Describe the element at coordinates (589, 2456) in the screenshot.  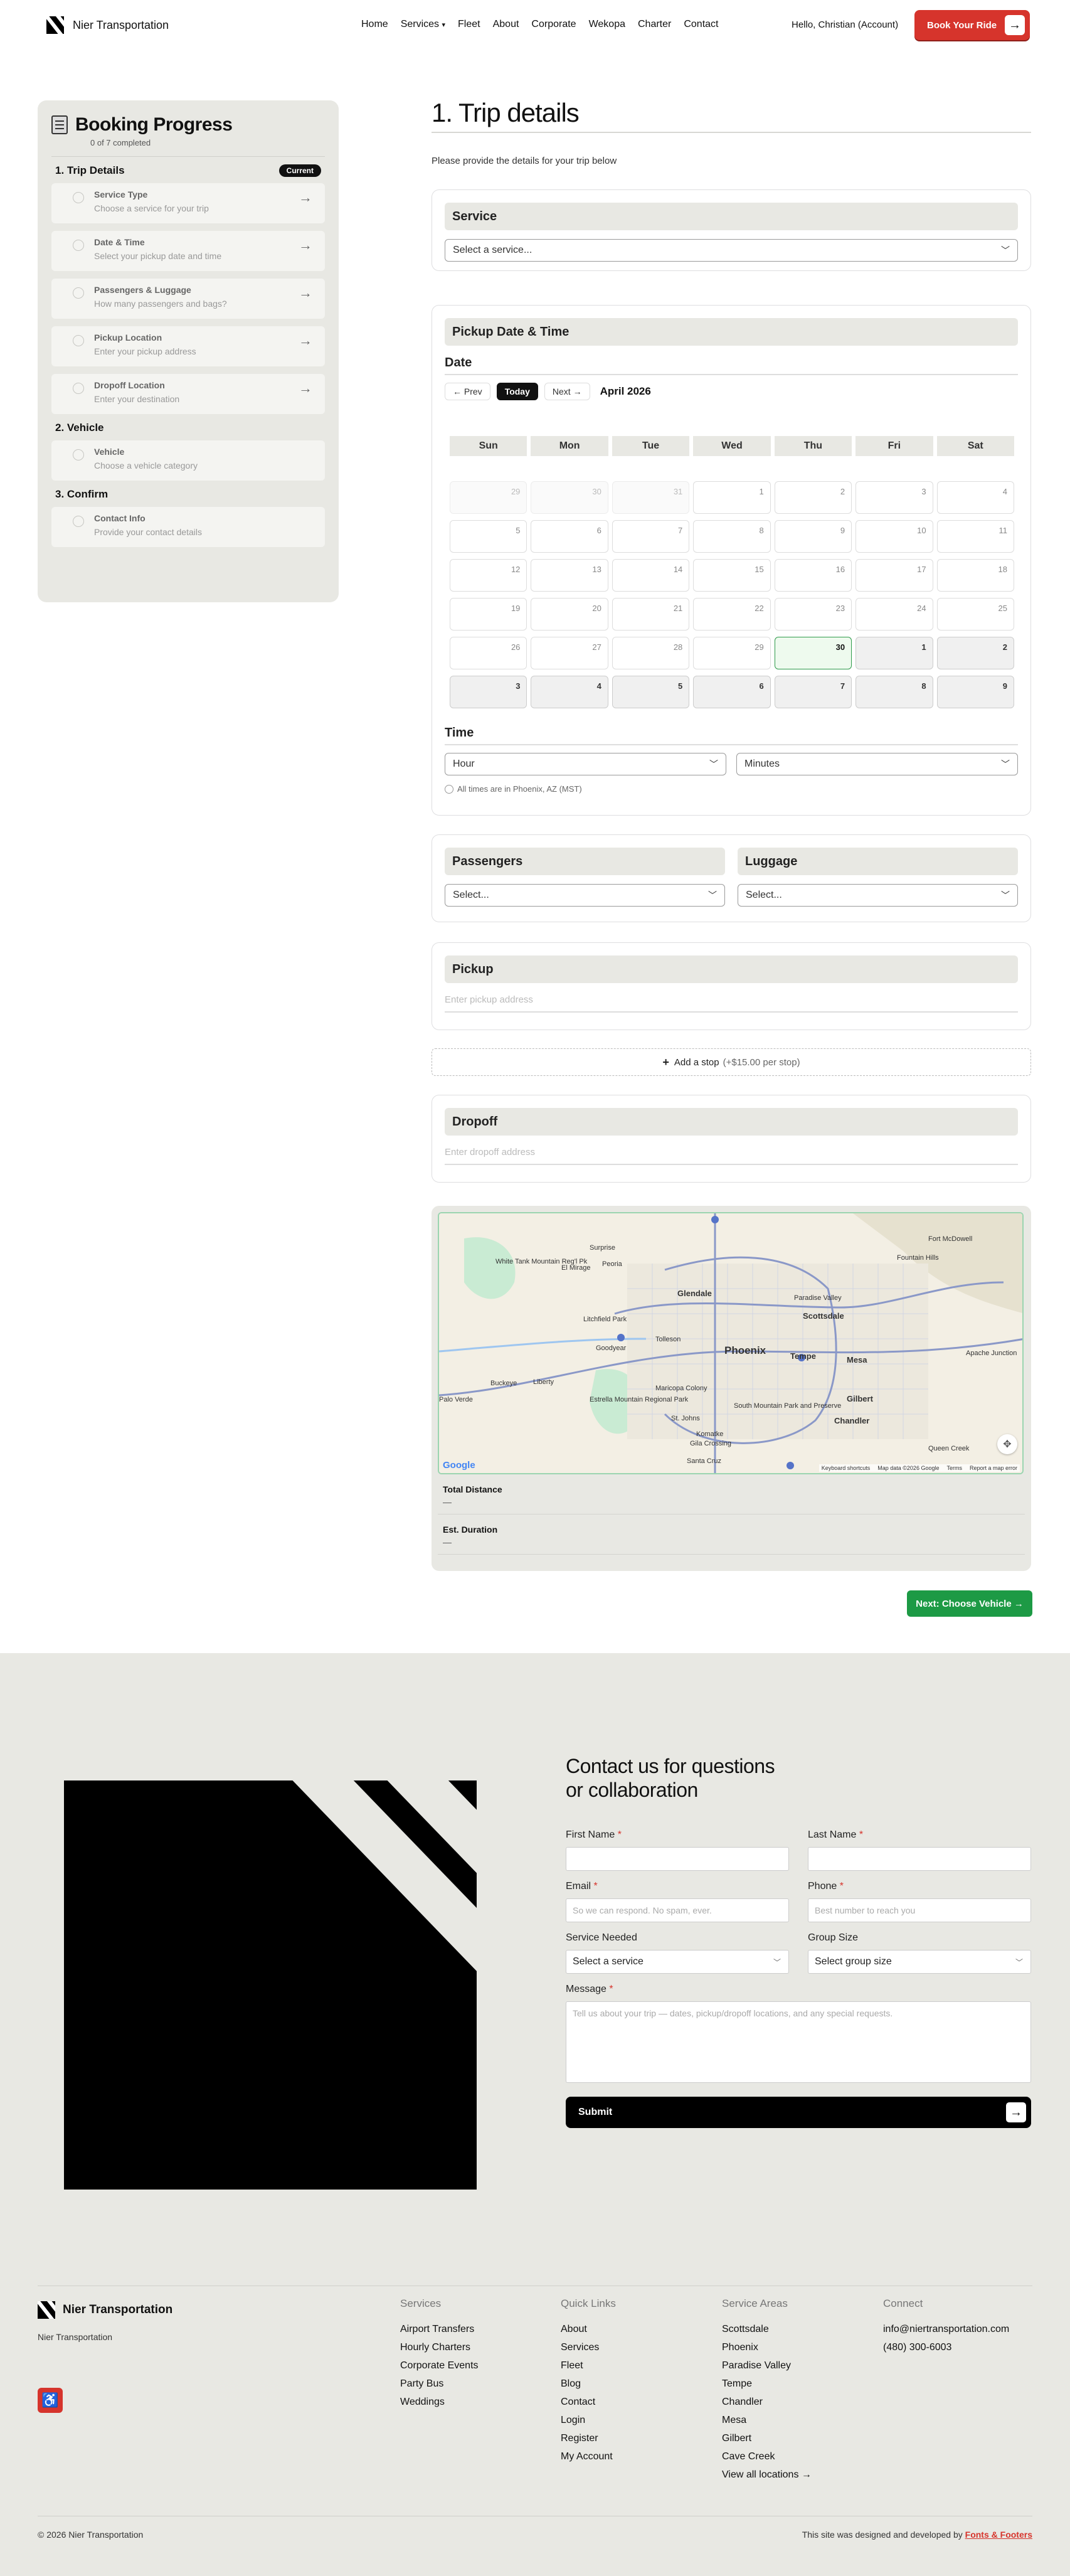
I see `footer-link: My Account` at that location.